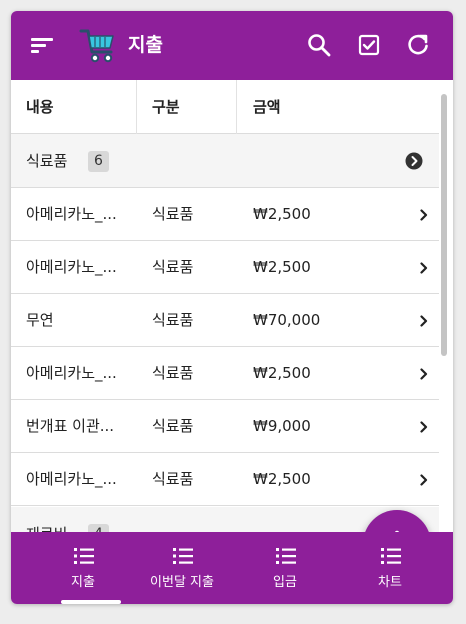 This screenshot has height=624, width=466. I want to click on sort-icon, so click(43, 45).